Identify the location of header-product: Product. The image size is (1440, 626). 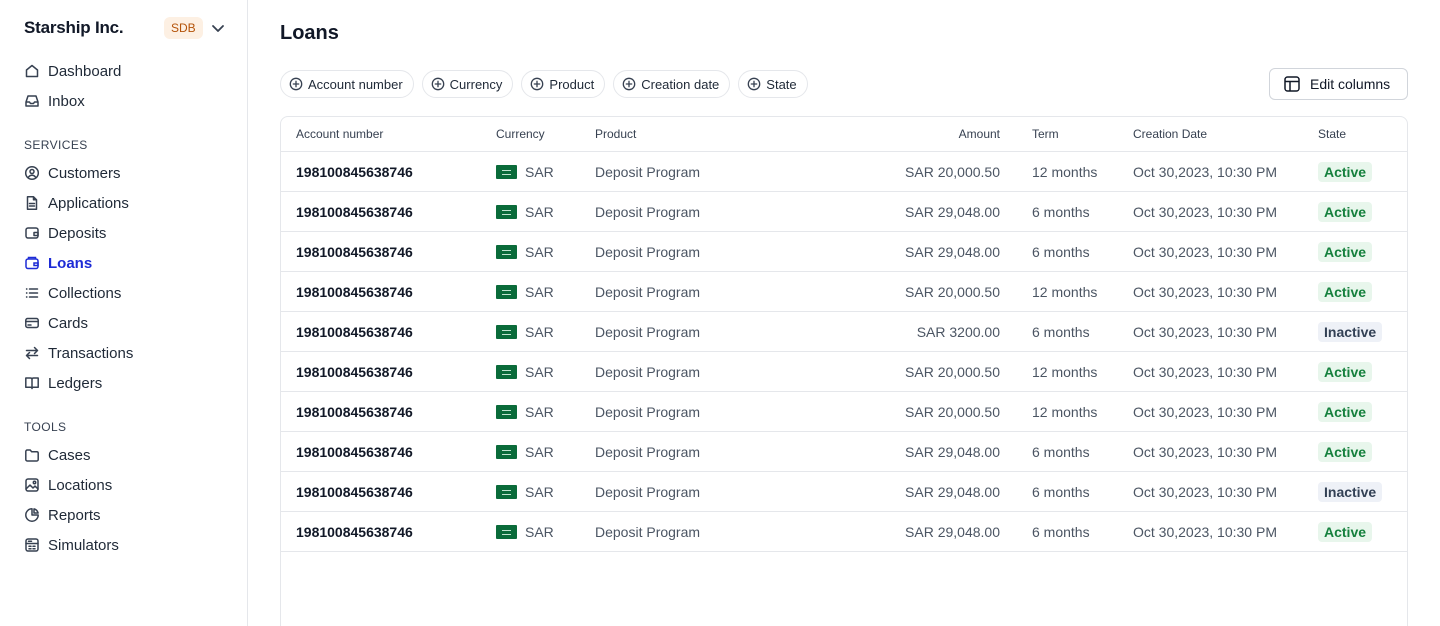
(615, 134).